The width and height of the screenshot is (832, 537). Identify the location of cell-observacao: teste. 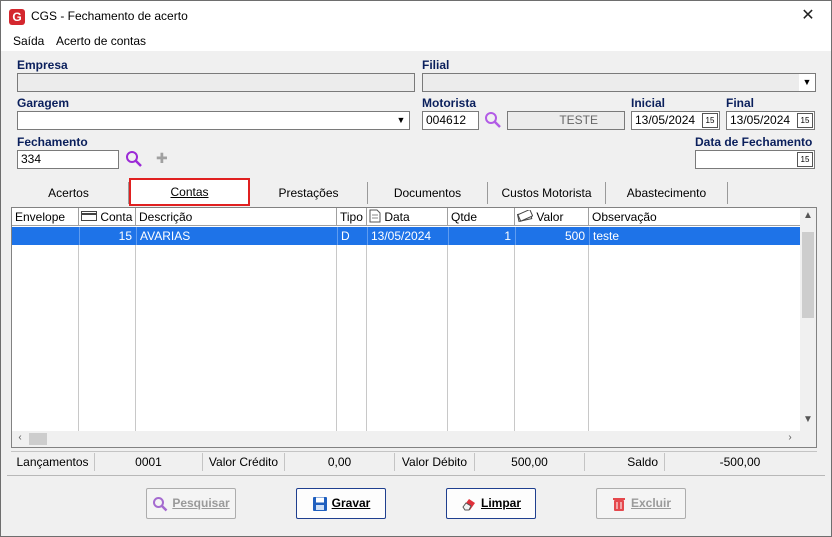
(695, 236).